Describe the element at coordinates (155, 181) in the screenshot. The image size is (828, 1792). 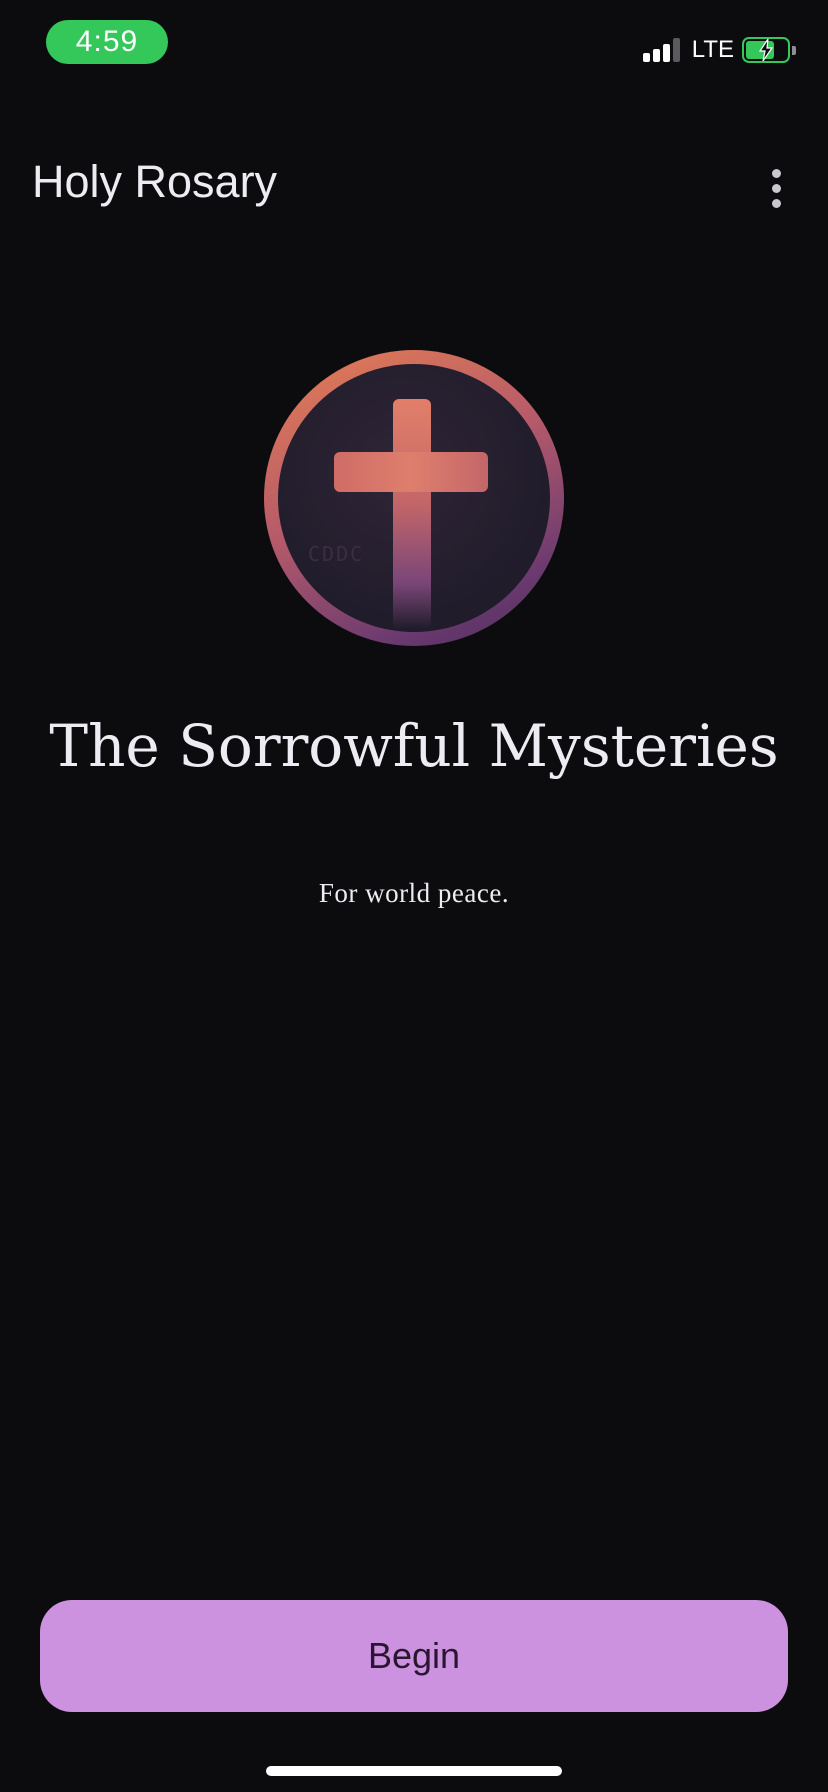
I see `app-title: Holy Rosary` at that location.